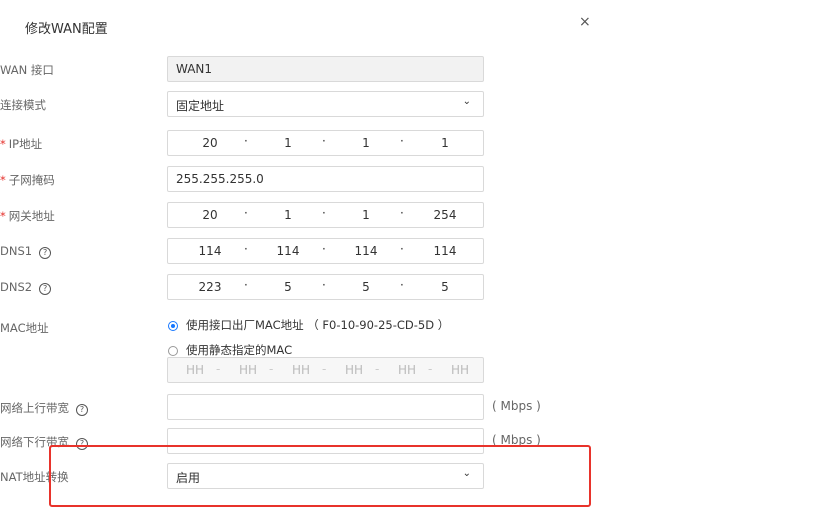 This screenshot has height=508, width=821. I want to click on dns2-field: 223 · 5 · 5 · 5, so click(325, 287).